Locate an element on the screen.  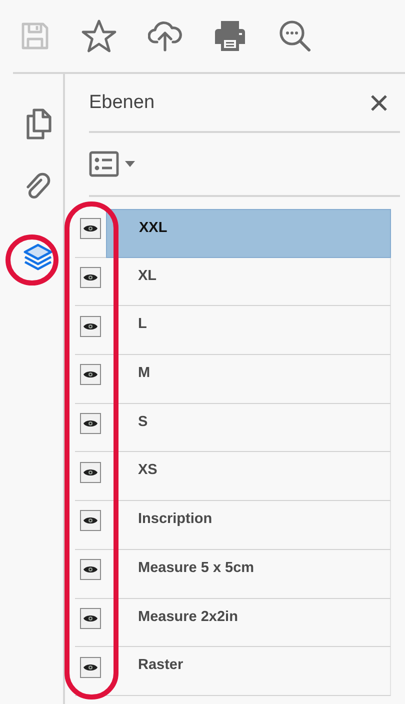
layer-item: XXL is located at coordinates (248, 233).